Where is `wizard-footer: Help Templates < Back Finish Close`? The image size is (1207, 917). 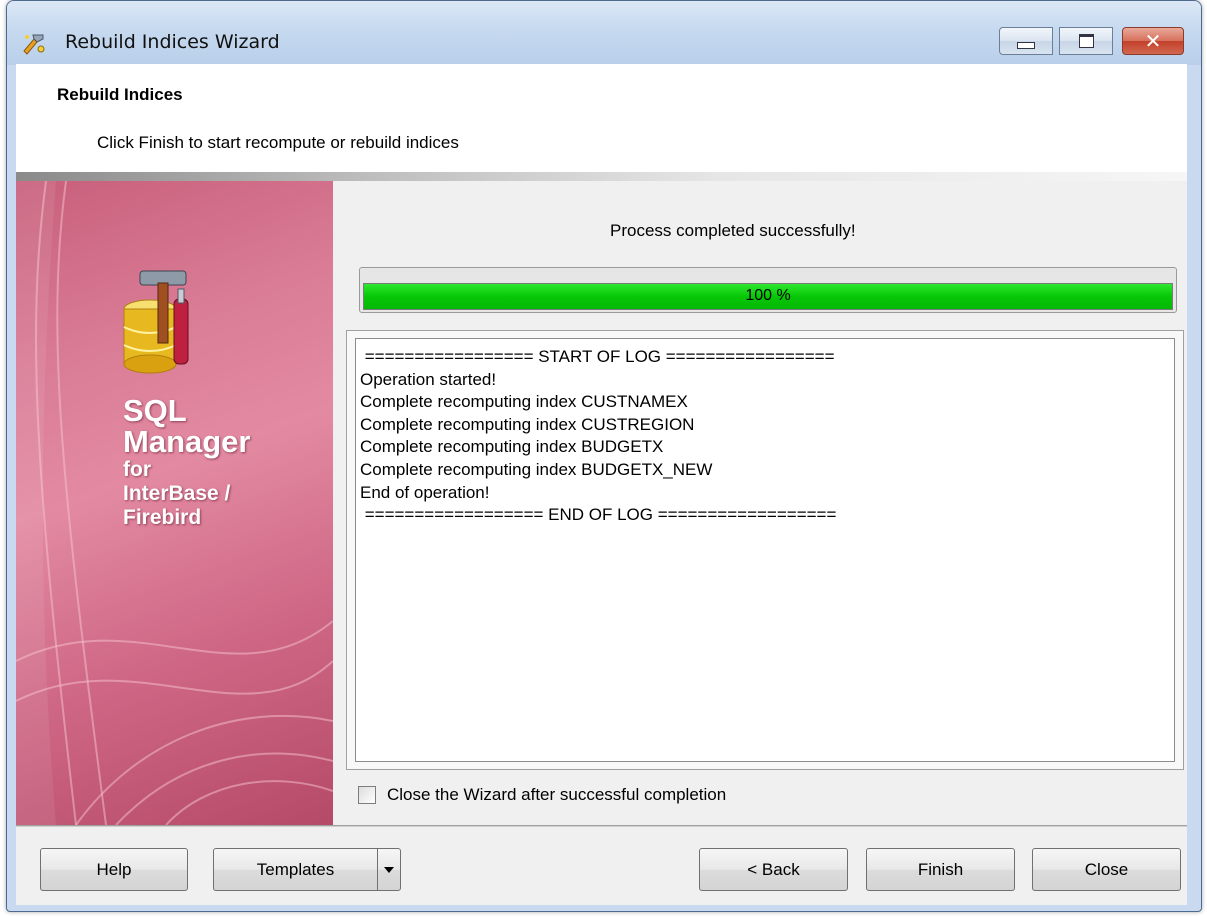 wizard-footer: Help Templates < Back Finish Close is located at coordinates (601, 866).